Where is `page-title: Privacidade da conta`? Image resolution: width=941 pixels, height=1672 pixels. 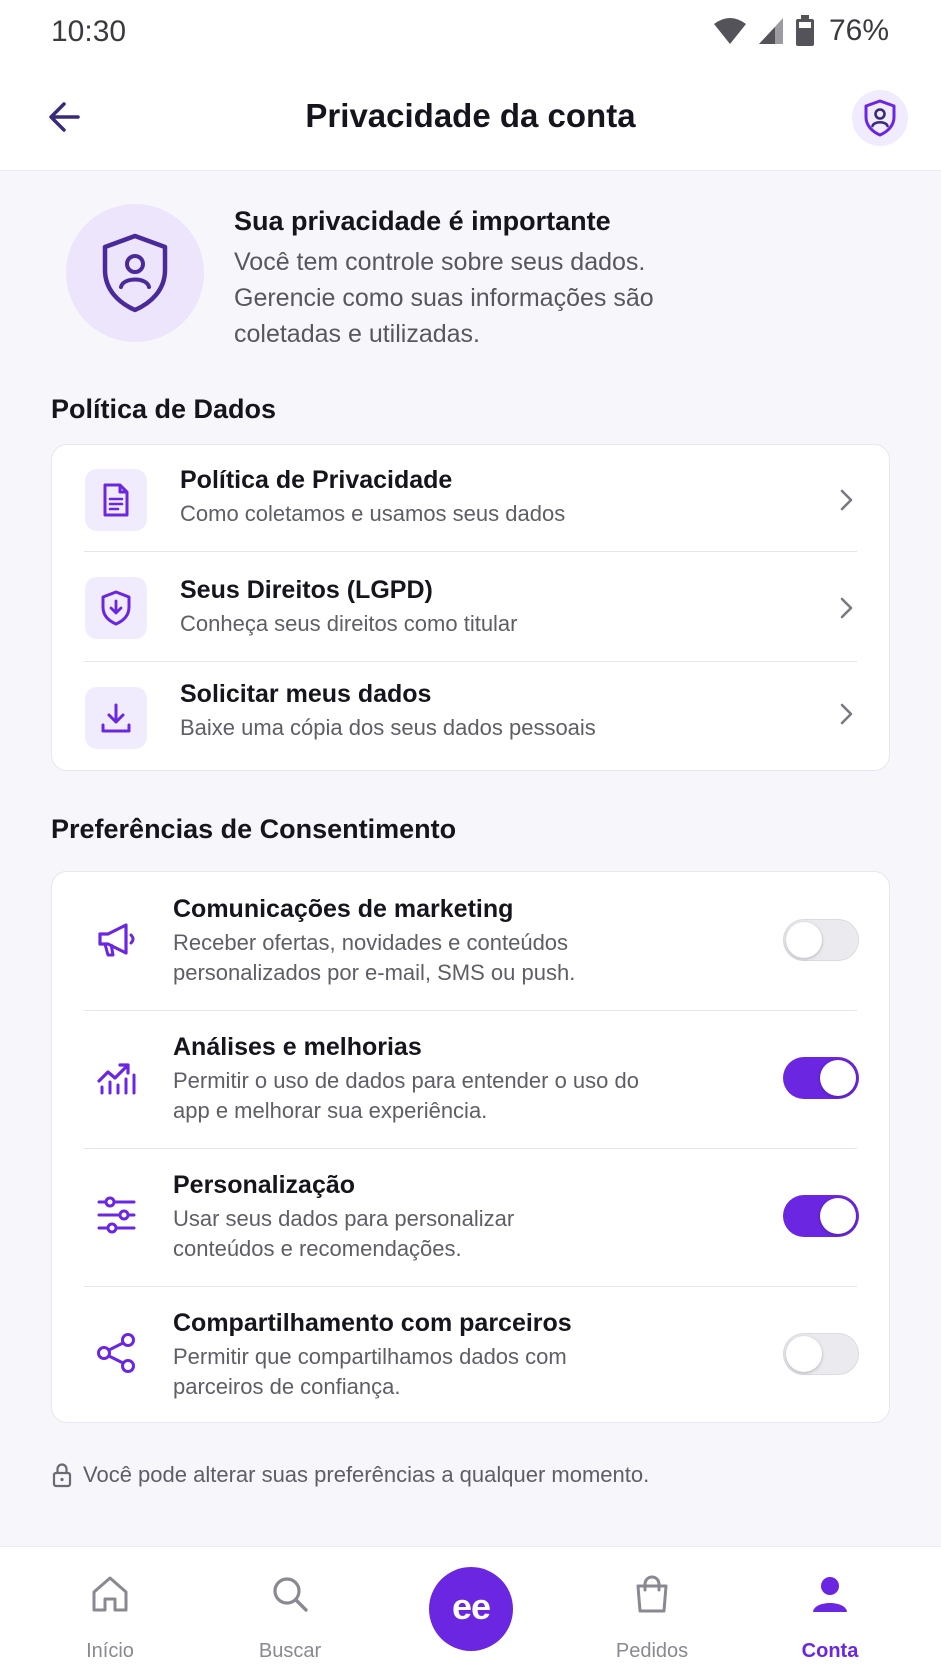 page-title: Privacidade da conta is located at coordinates (470, 115).